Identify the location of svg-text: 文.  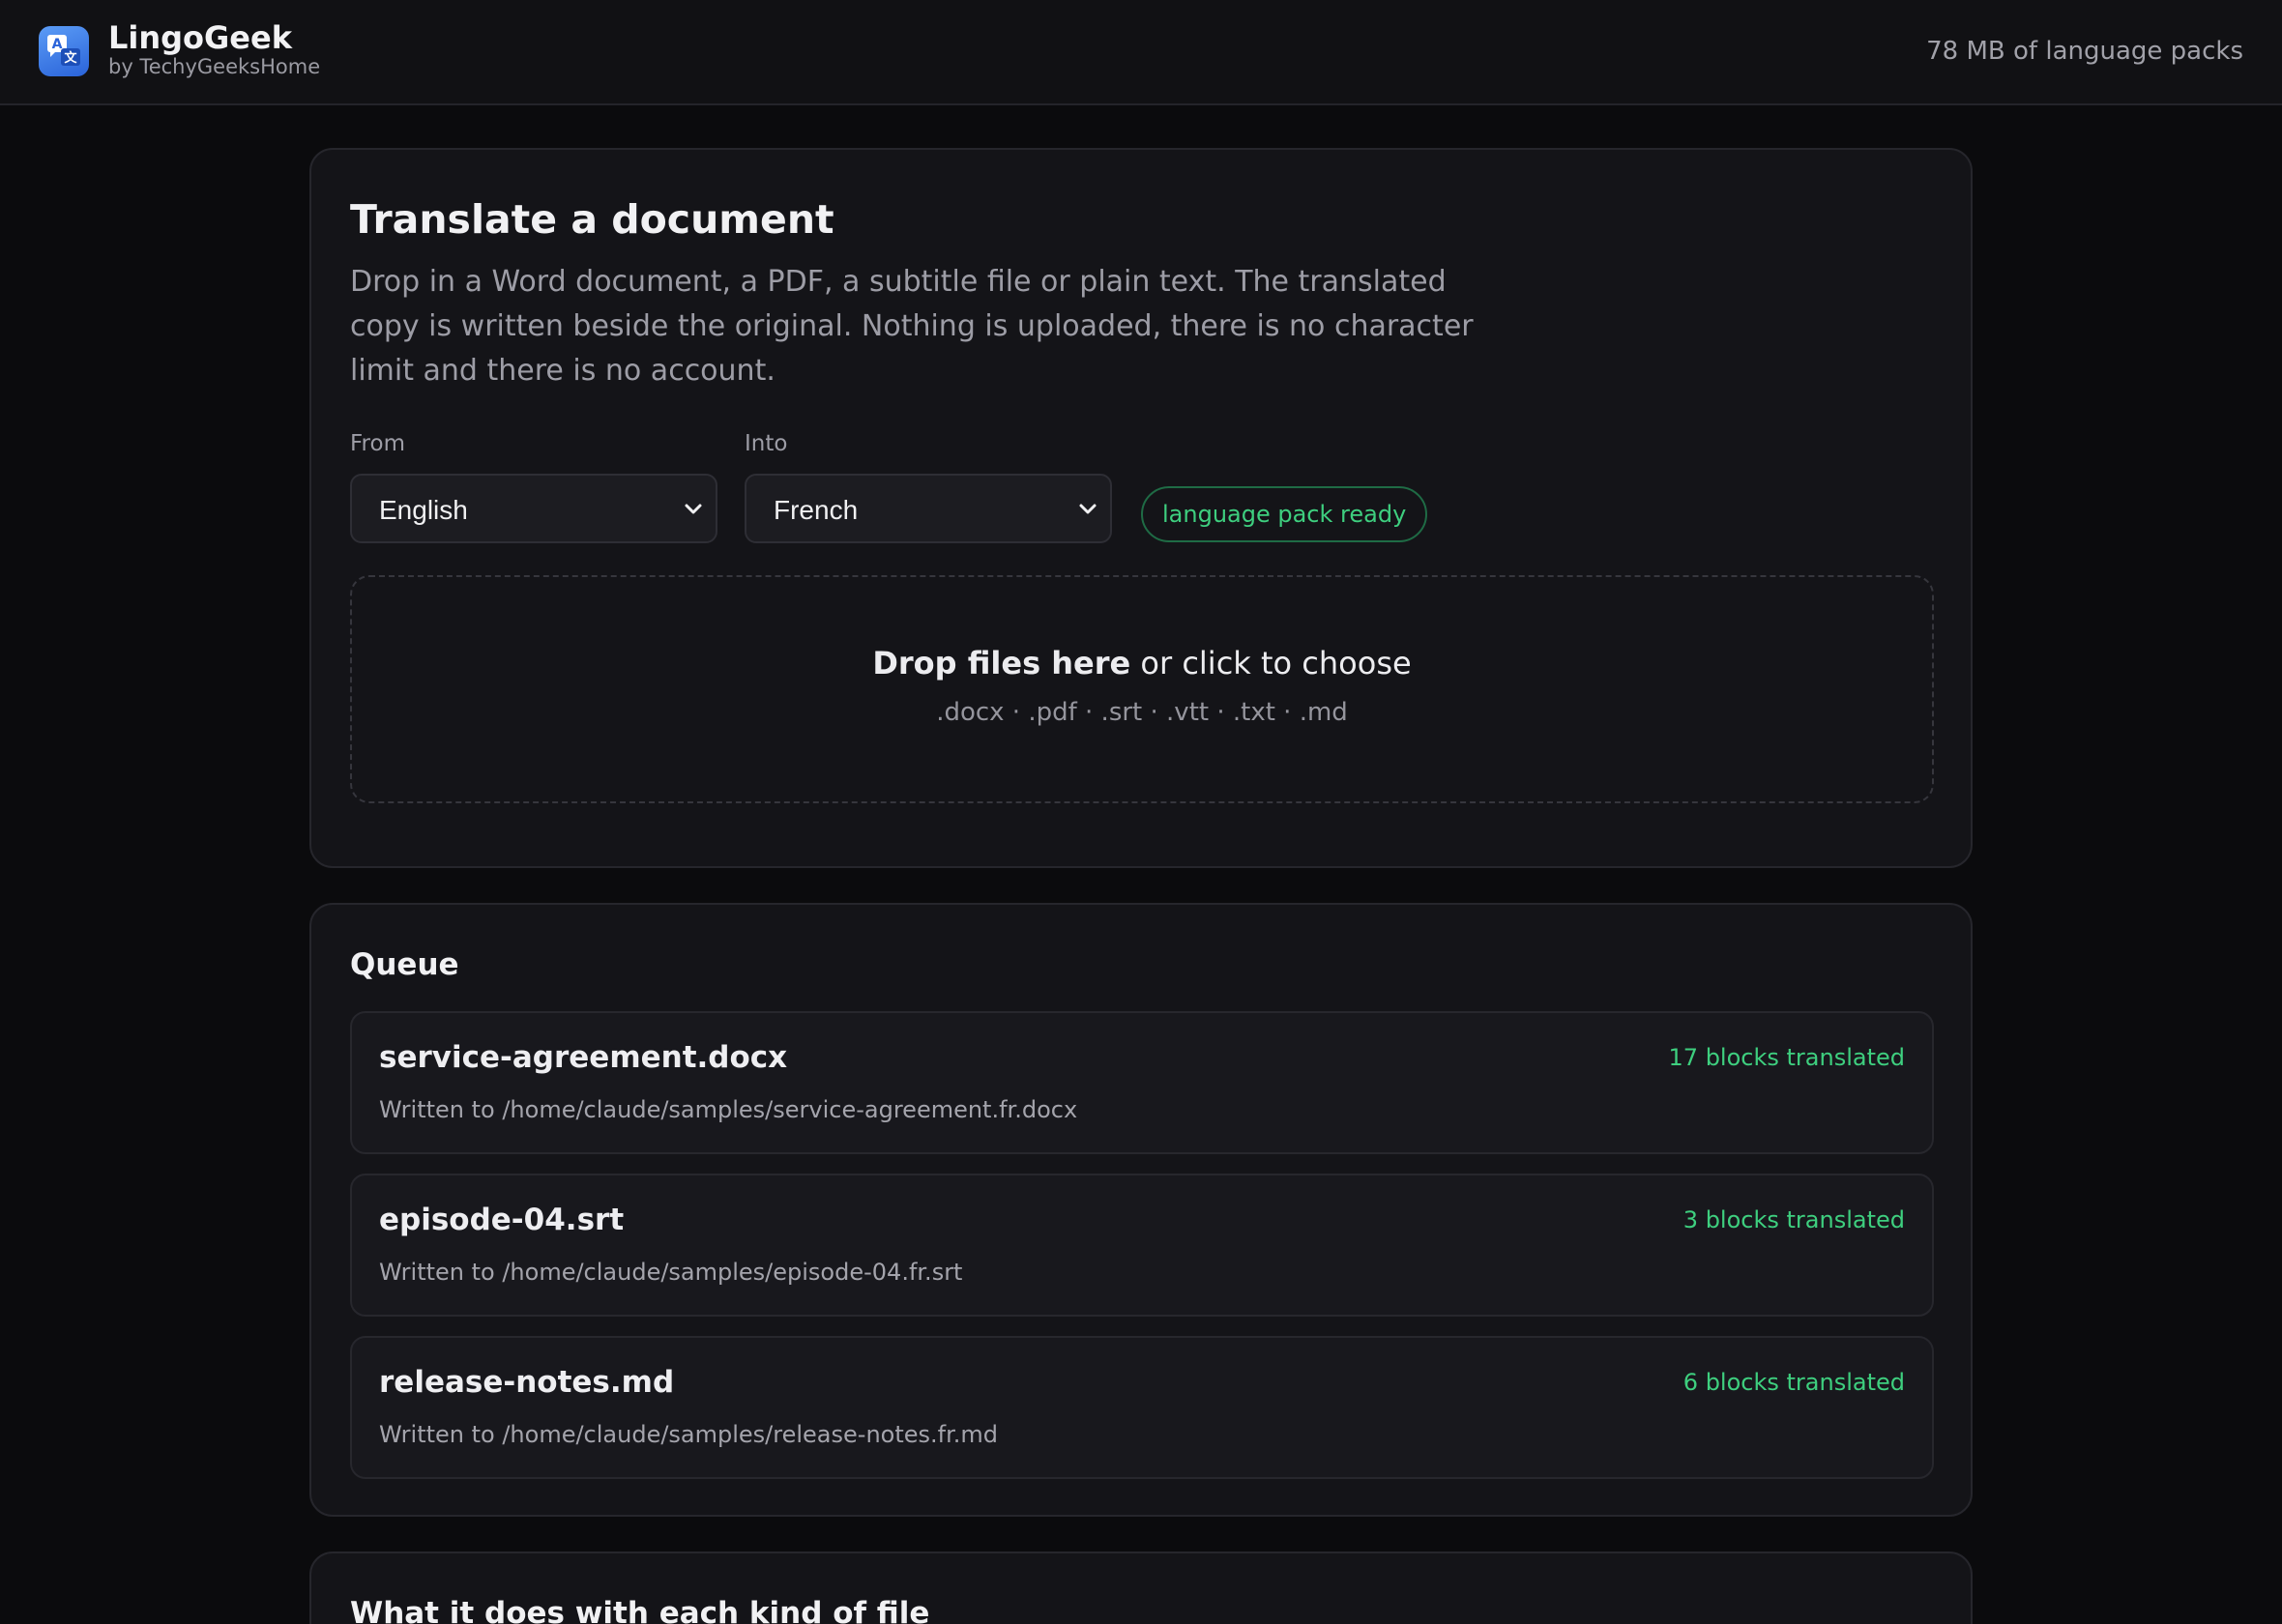
(70, 58).